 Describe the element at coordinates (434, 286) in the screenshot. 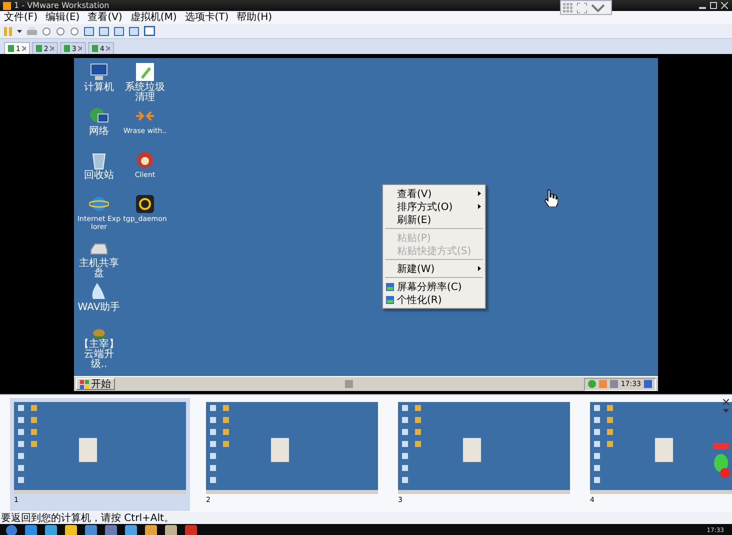

I see `menu-item: 屏幕分辨率(C)` at that location.